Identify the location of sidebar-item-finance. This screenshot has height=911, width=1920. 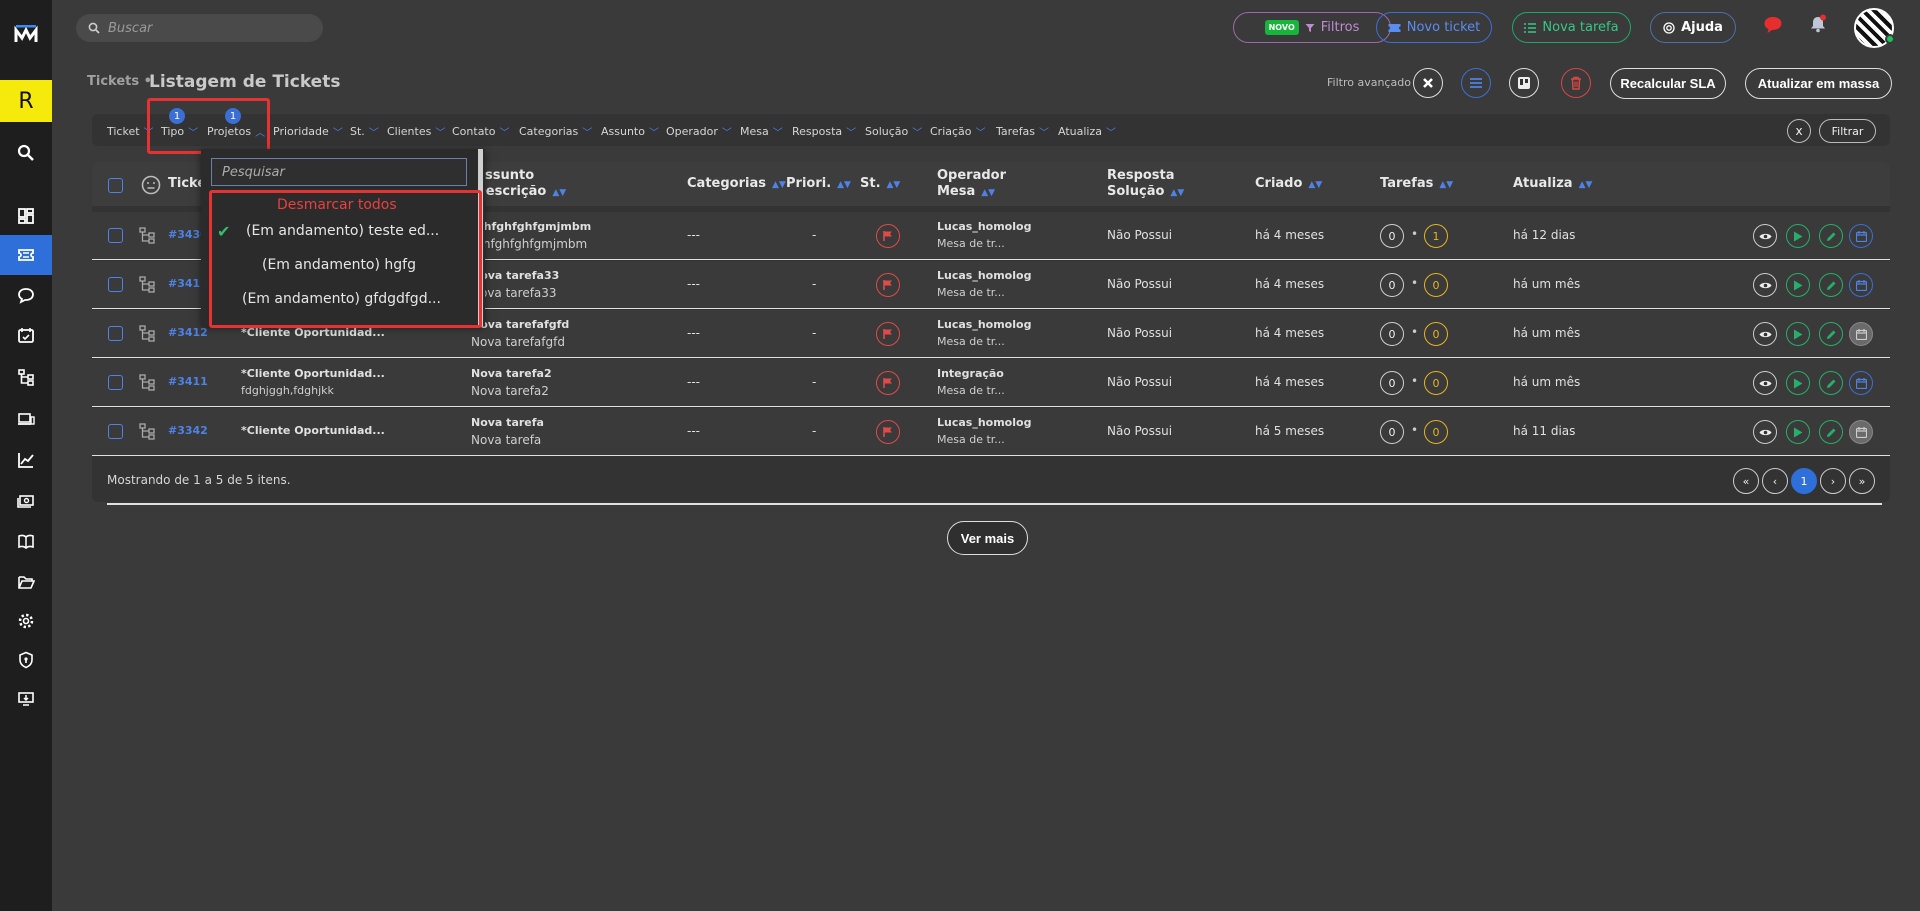
(26, 501).